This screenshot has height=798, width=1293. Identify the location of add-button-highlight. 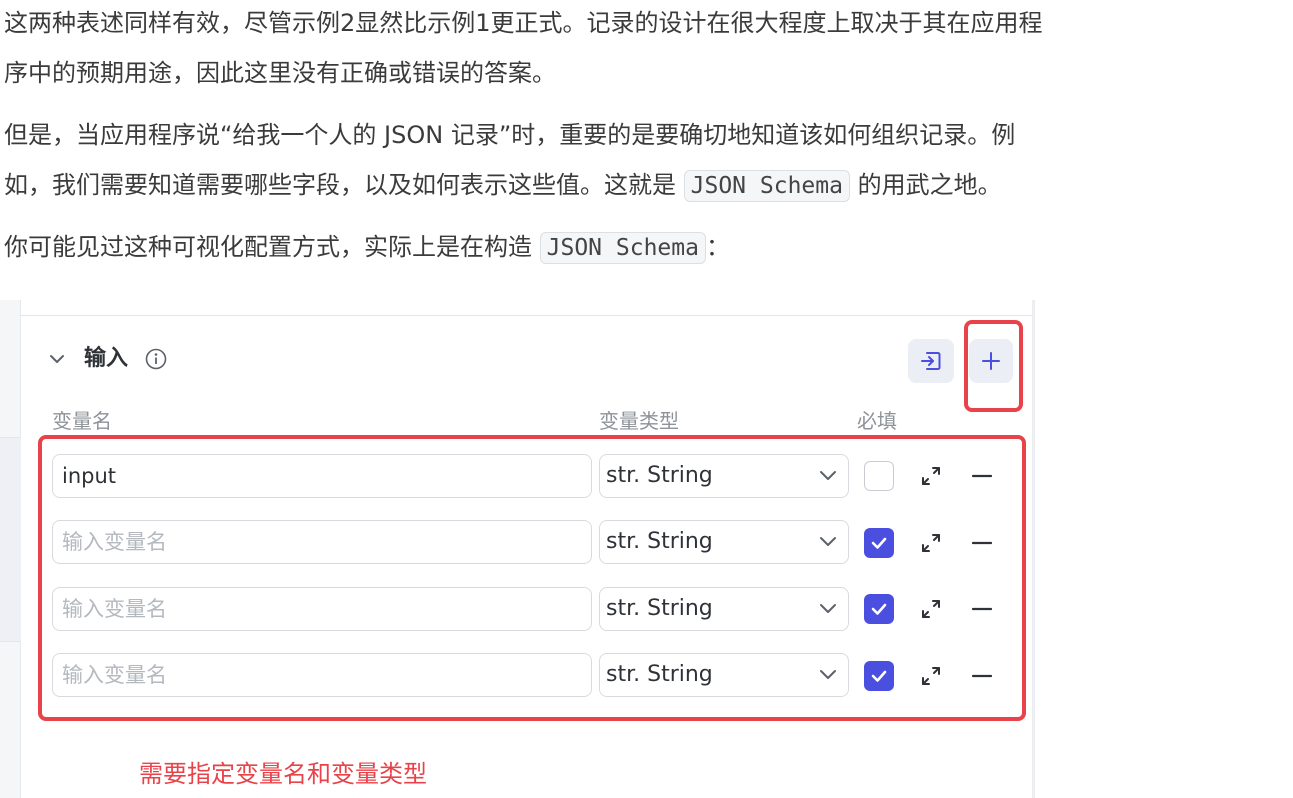
(993, 366).